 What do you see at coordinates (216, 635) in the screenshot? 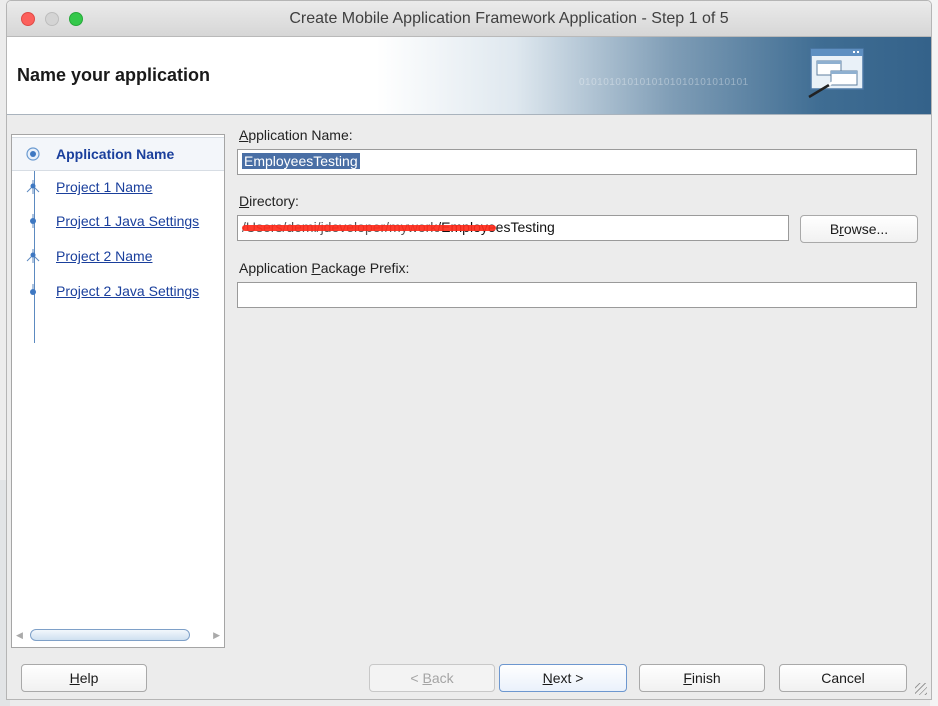
I see `scroll-right-icon: ▶` at bounding box center [216, 635].